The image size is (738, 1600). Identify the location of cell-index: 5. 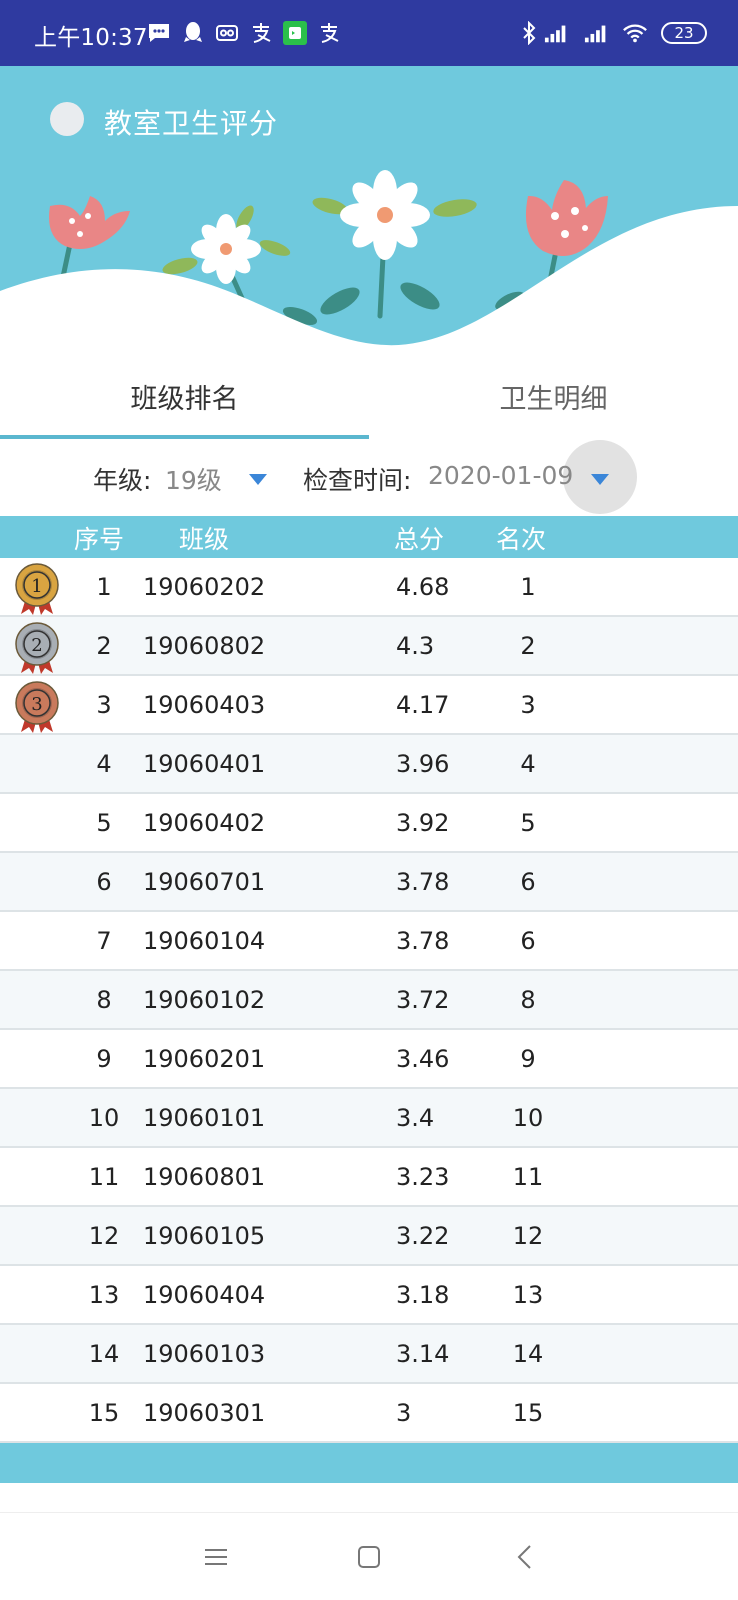
(104, 823).